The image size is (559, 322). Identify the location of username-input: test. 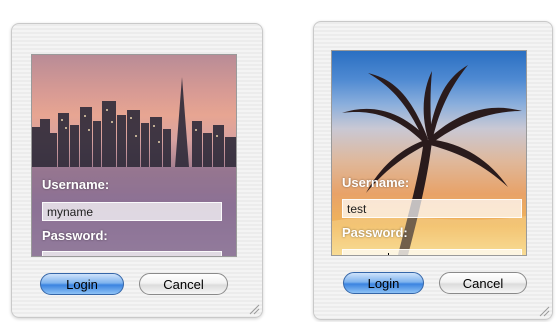
(432, 208).